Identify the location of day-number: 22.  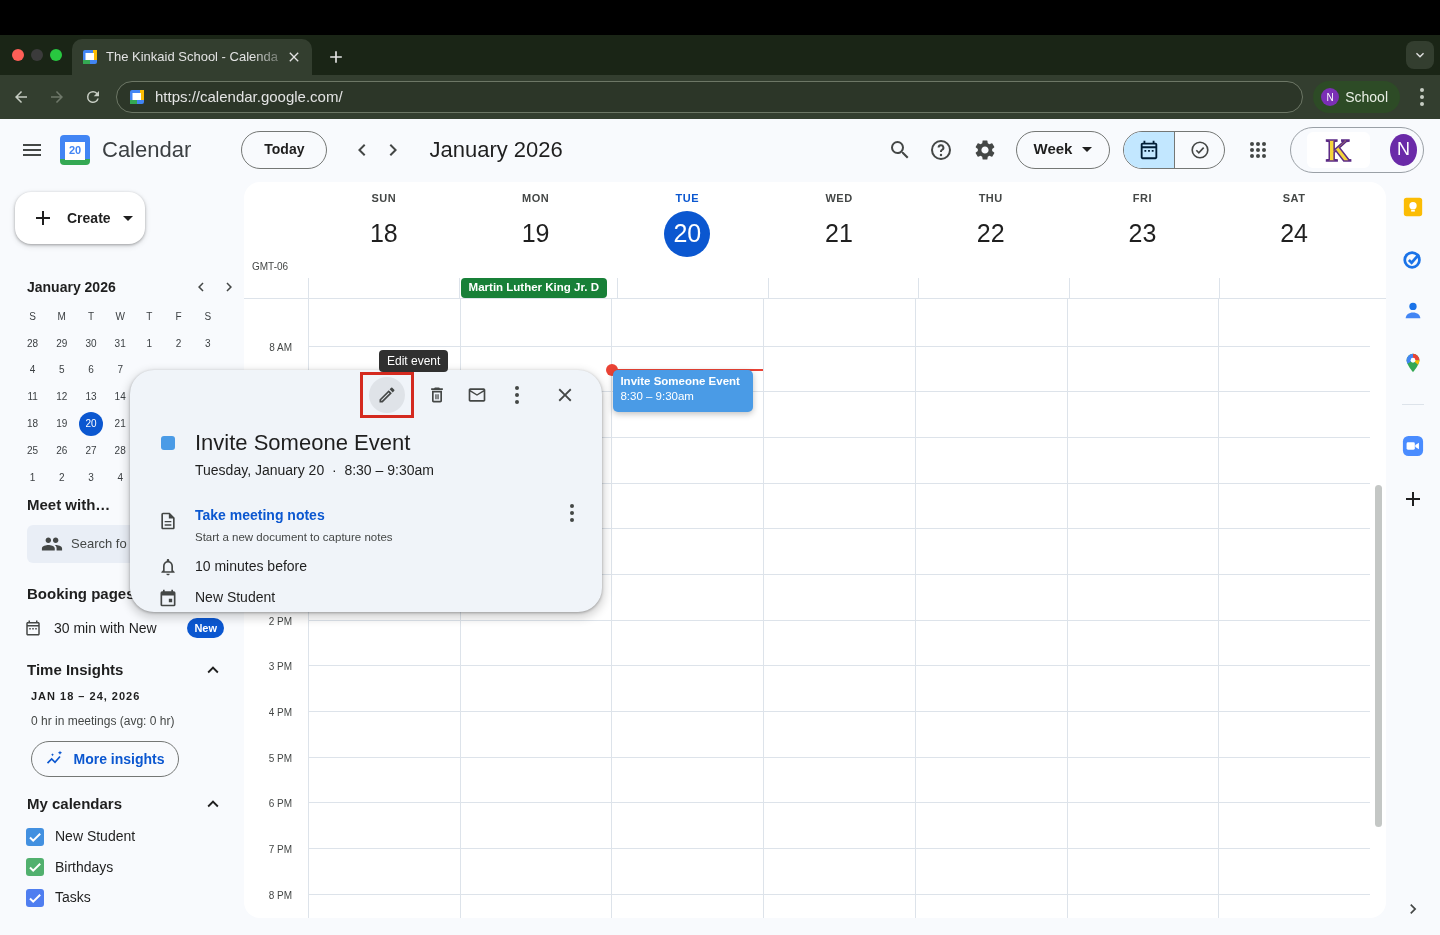
(990, 233).